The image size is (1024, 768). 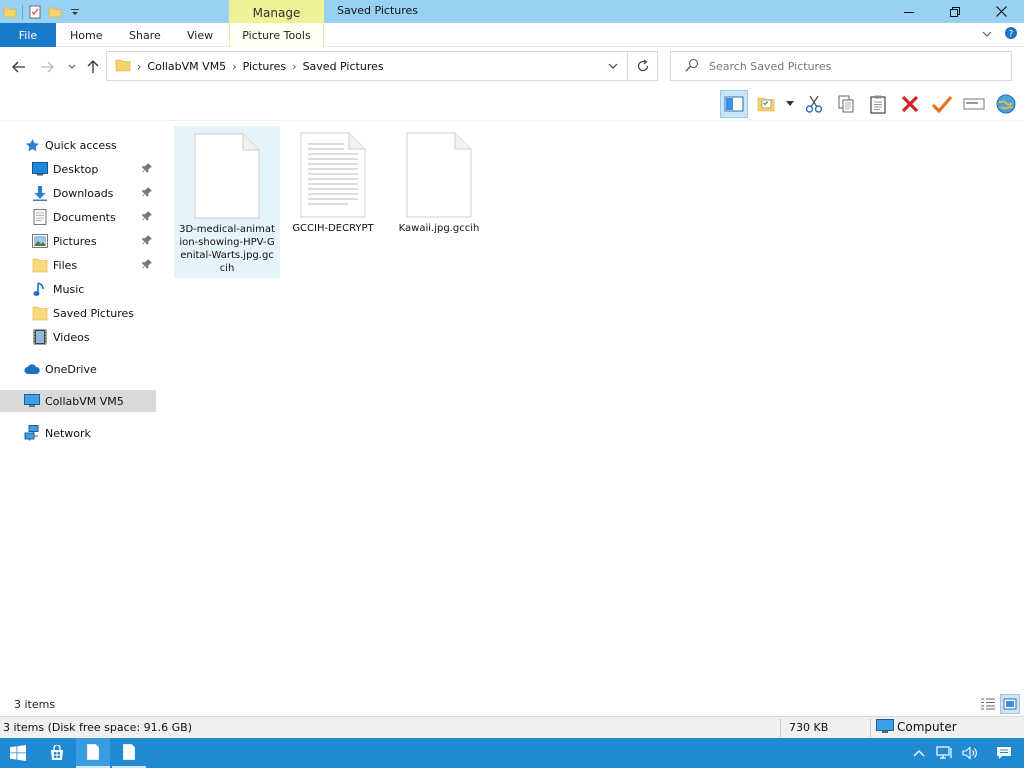 I want to click on breadcrumb-collabvm: CollabVM VM5, so click(x=186, y=66).